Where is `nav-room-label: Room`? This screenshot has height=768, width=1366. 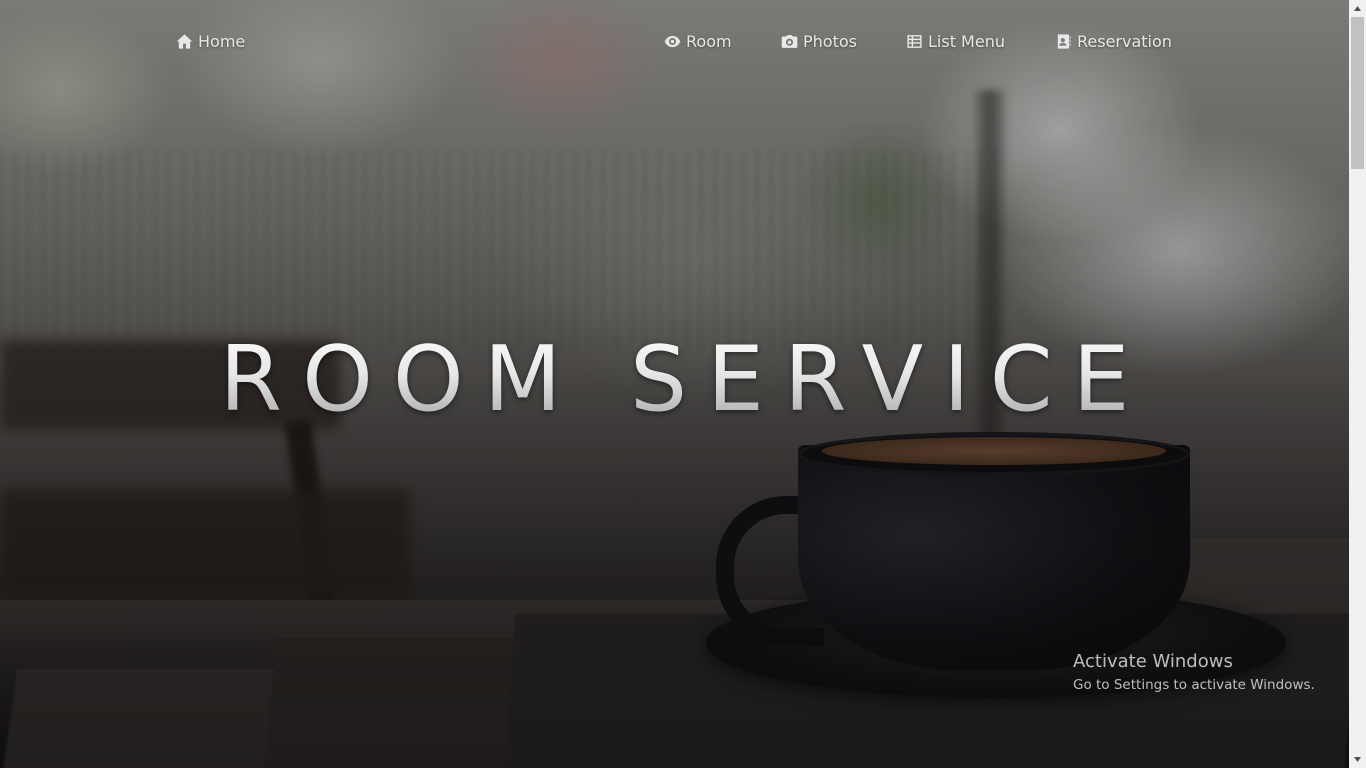
nav-room-label: Room is located at coordinates (709, 41).